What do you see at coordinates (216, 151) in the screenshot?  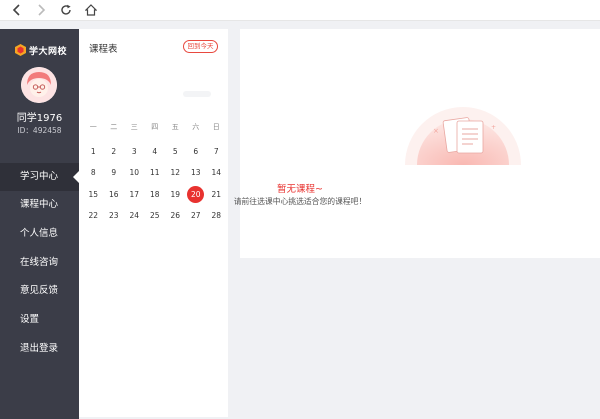 I see `calendar-day: 7` at bounding box center [216, 151].